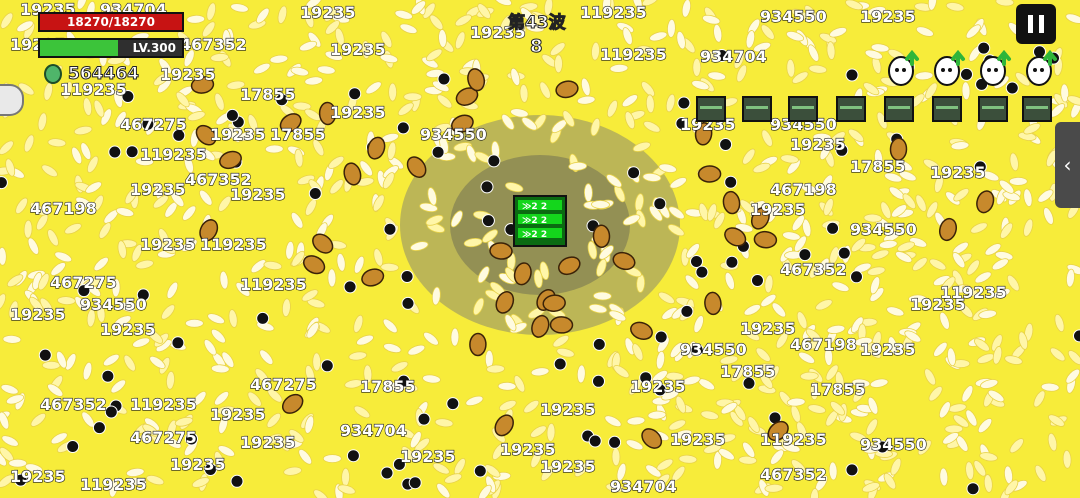  I want to click on pause-button, so click(1036, 24).